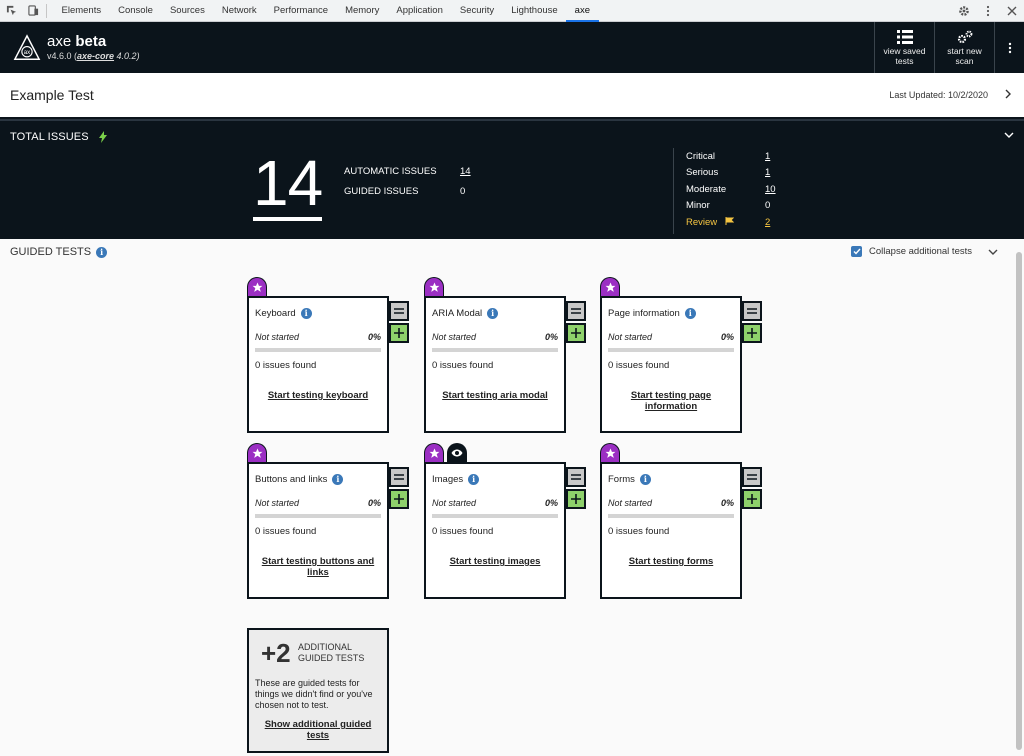  I want to click on collapse-additional-checkbox: Collapse additional tests, so click(911, 251).